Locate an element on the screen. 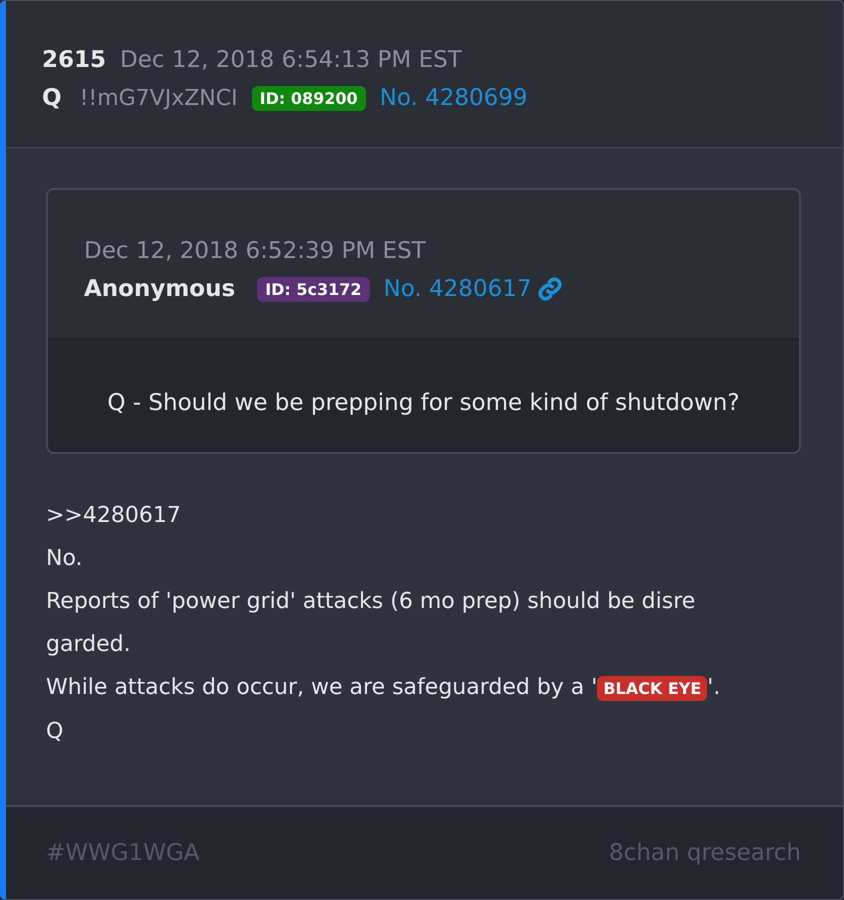  post-text: Q is located at coordinates (55, 731).